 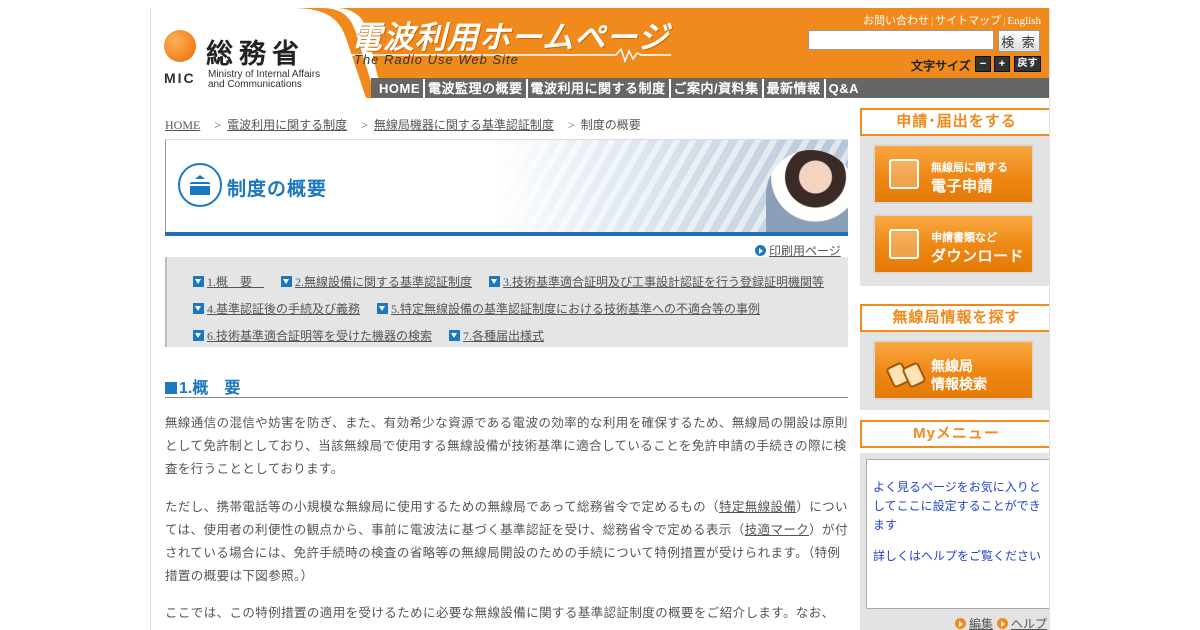 What do you see at coordinates (399, 88) in the screenshot?
I see `nav-home: HOME` at bounding box center [399, 88].